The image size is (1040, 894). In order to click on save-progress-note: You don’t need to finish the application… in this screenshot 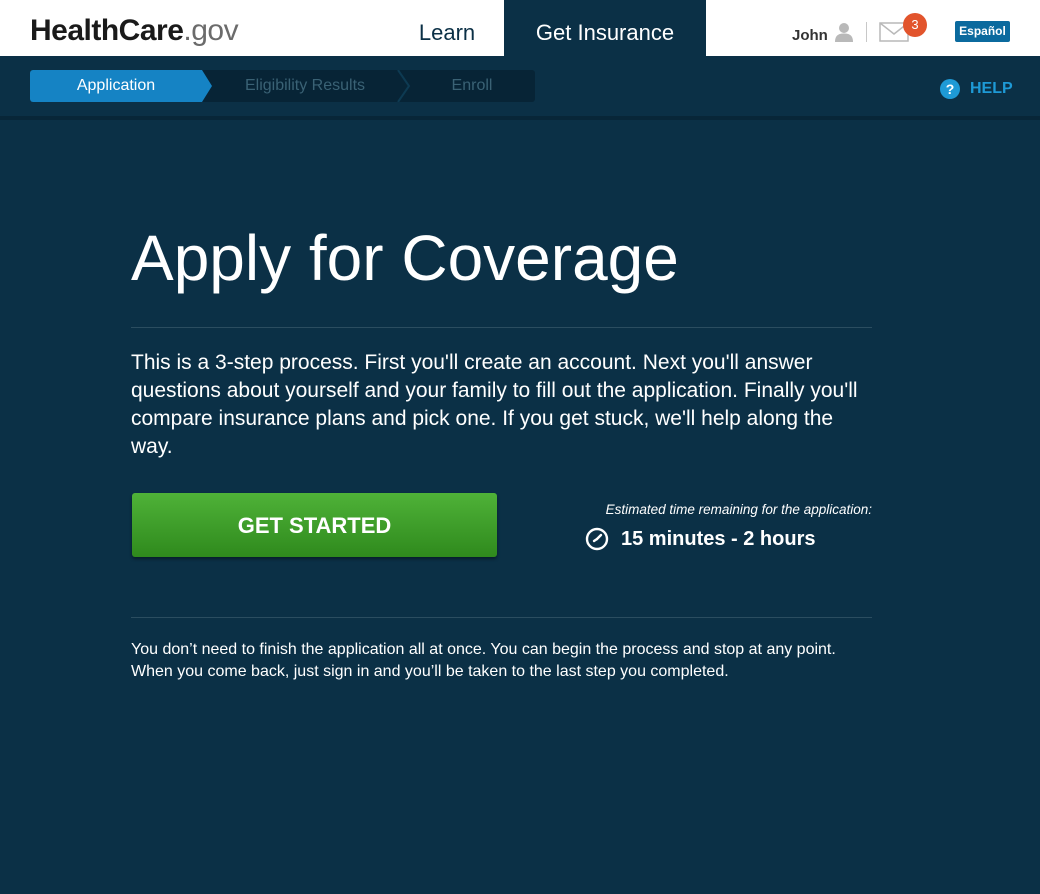, I will do `click(483, 660)`.